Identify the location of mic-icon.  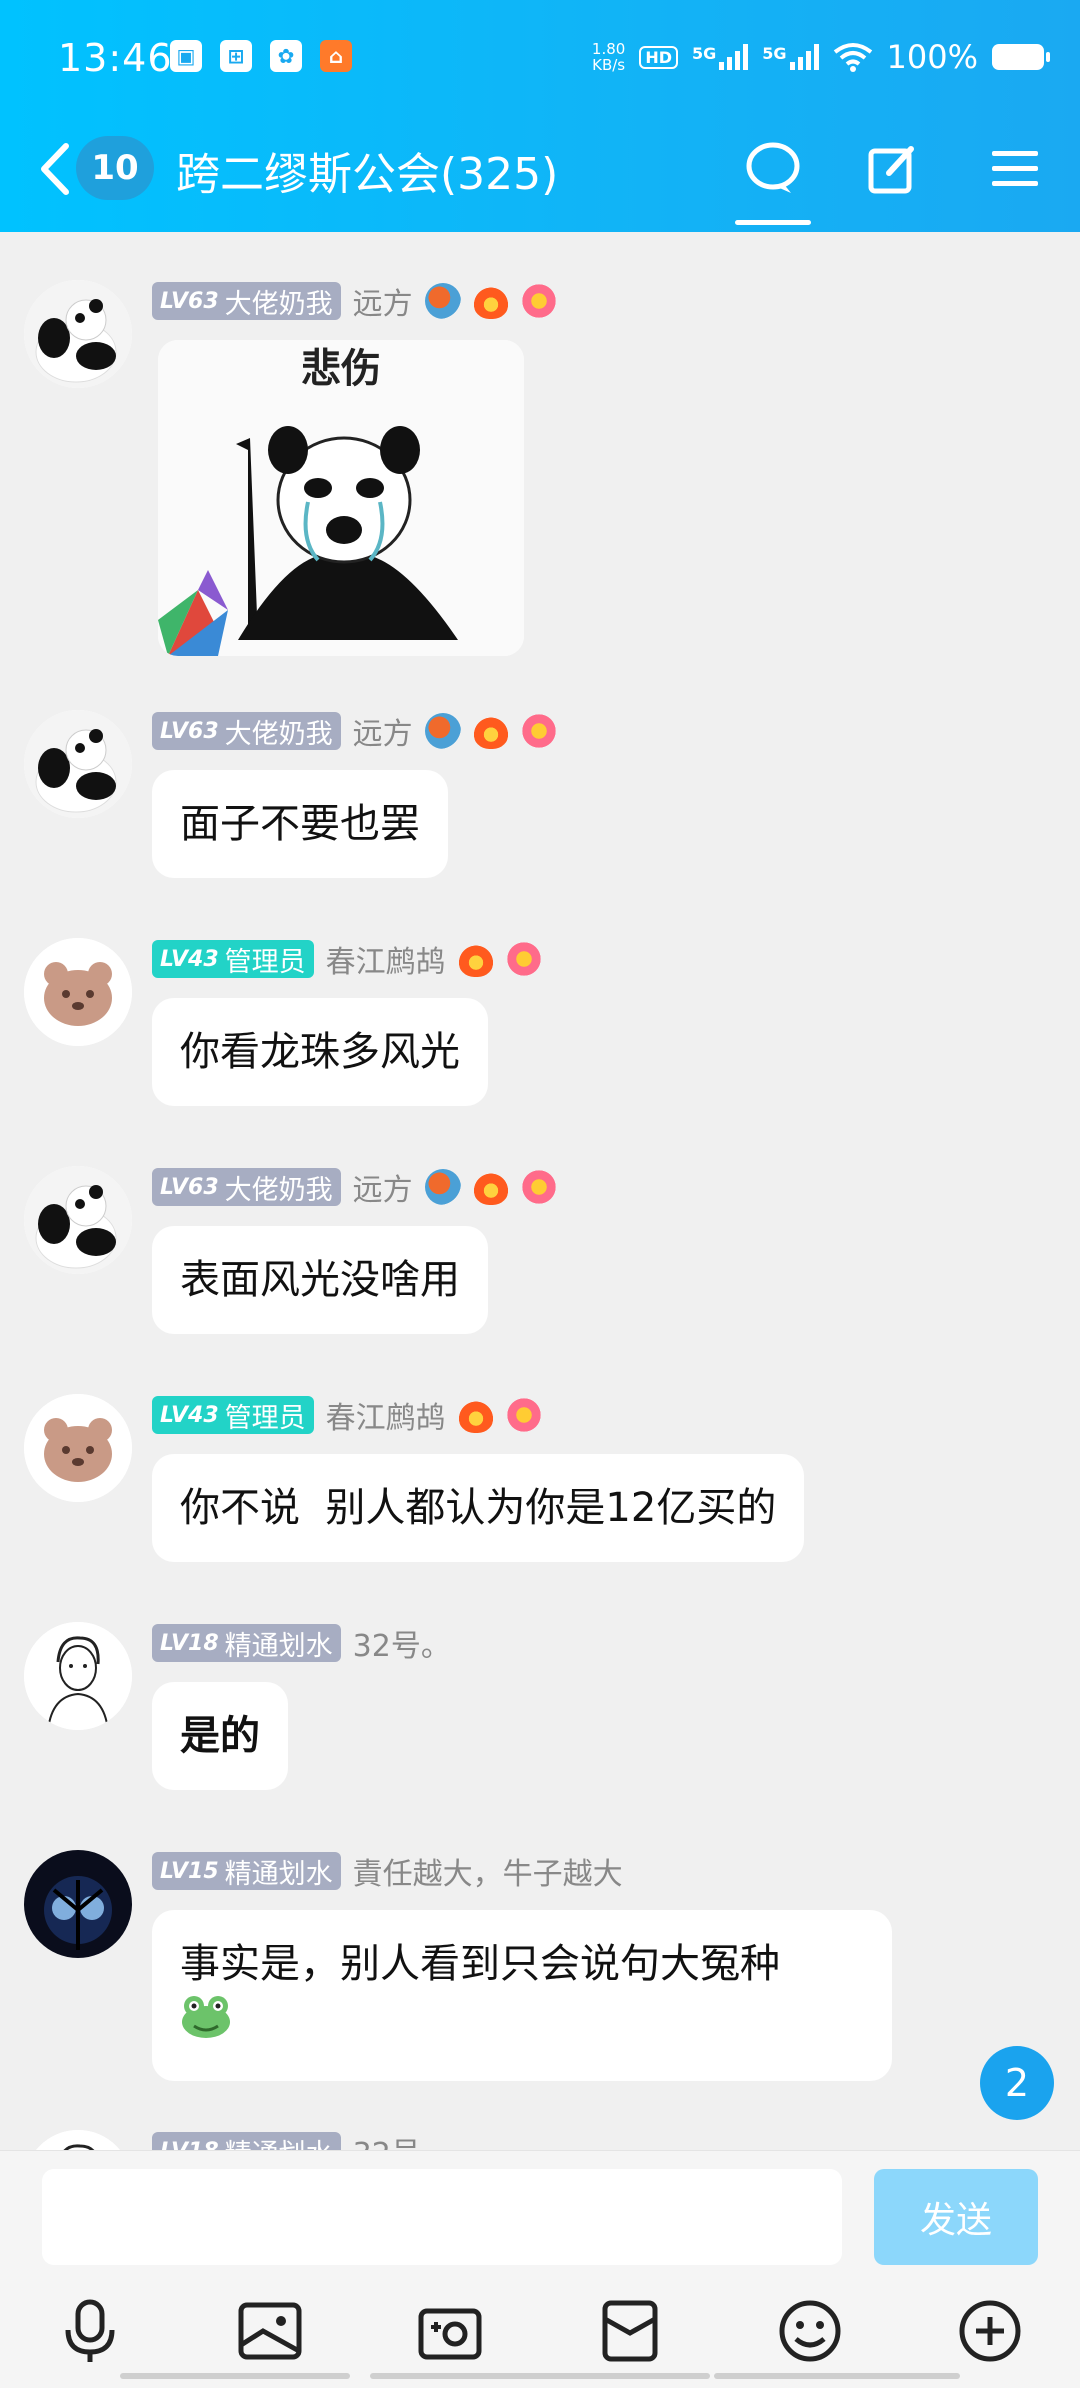
(90, 2331).